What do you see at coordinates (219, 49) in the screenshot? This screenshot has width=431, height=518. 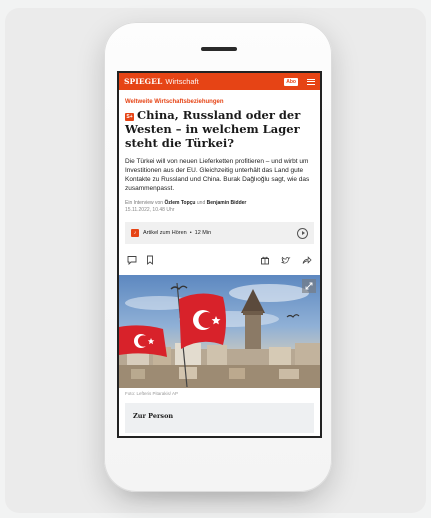 I see `phone-speaker` at bounding box center [219, 49].